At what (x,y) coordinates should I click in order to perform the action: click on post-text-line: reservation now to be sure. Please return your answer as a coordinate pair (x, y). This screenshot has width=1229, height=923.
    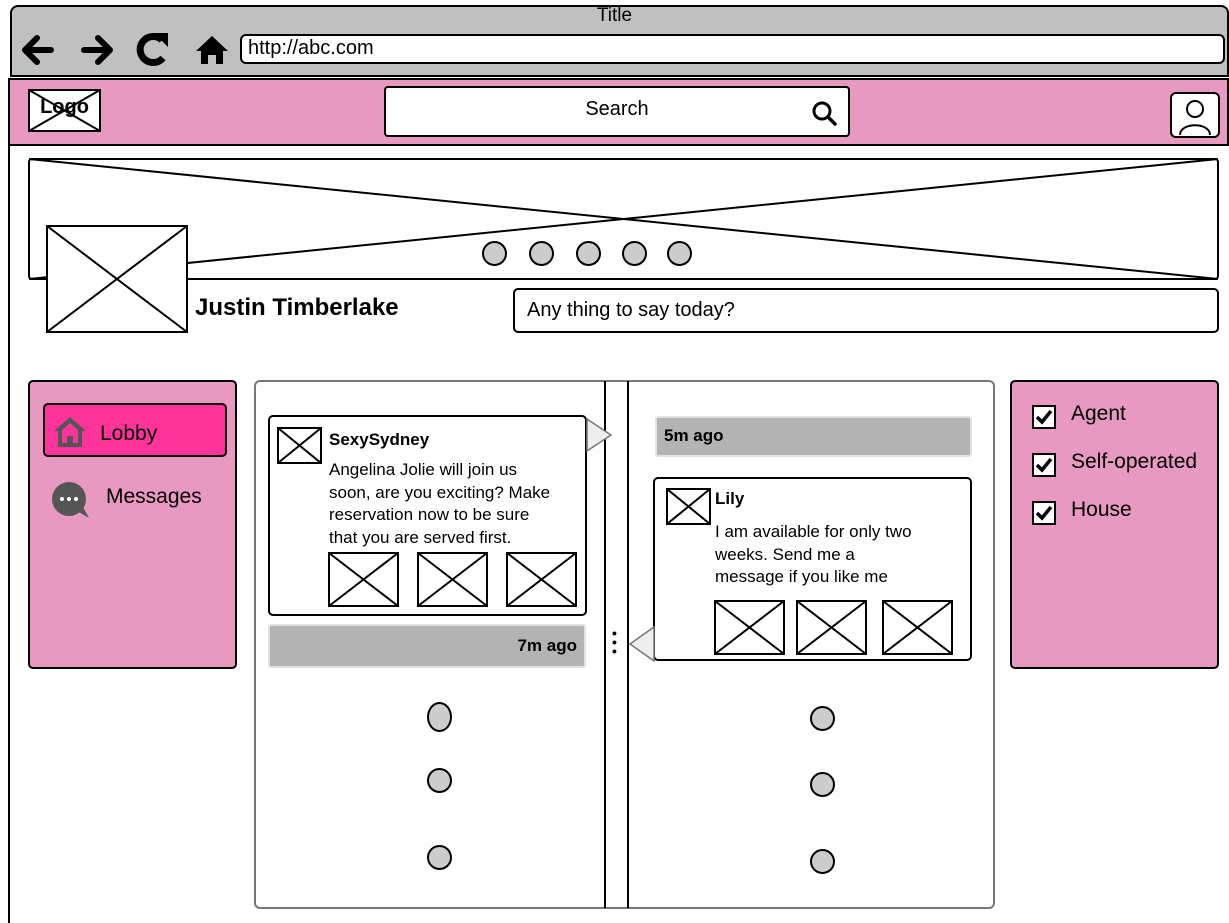
    Looking at the image, I should click on (429, 514).